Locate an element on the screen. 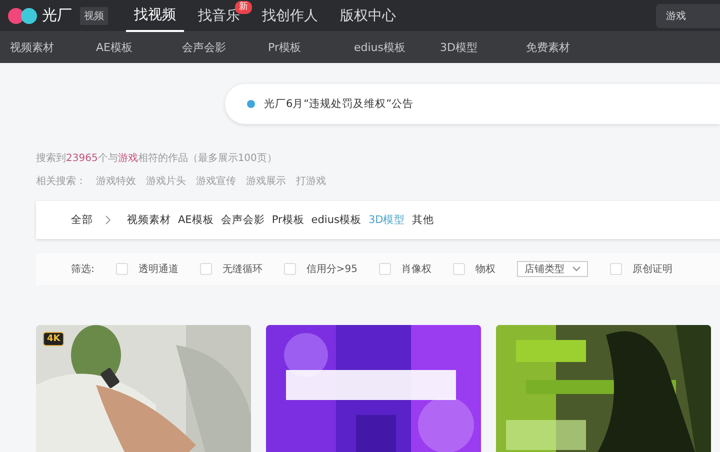  category-link: 其他 is located at coordinates (423, 220).